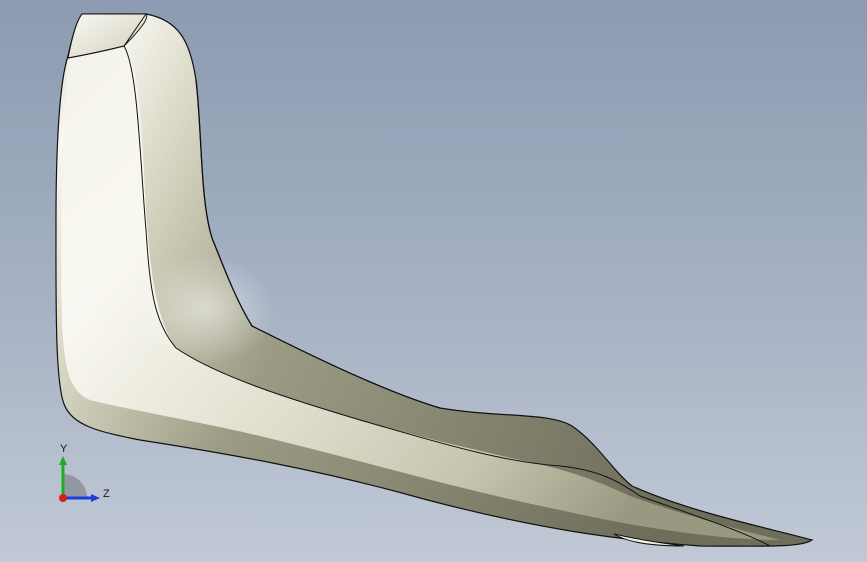 The width and height of the screenshot is (867, 562). What do you see at coordinates (63, 460) in the screenshot?
I see `y-axis-arrow` at bounding box center [63, 460].